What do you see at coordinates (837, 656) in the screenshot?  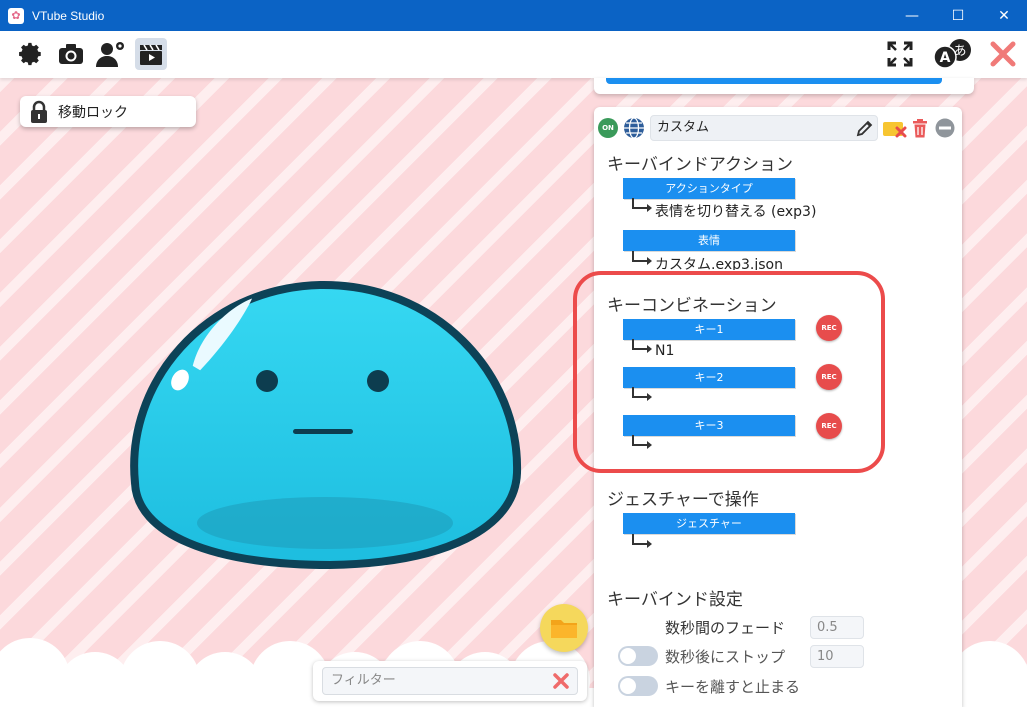 I see `stop-after-input: 10` at bounding box center [837, 656].